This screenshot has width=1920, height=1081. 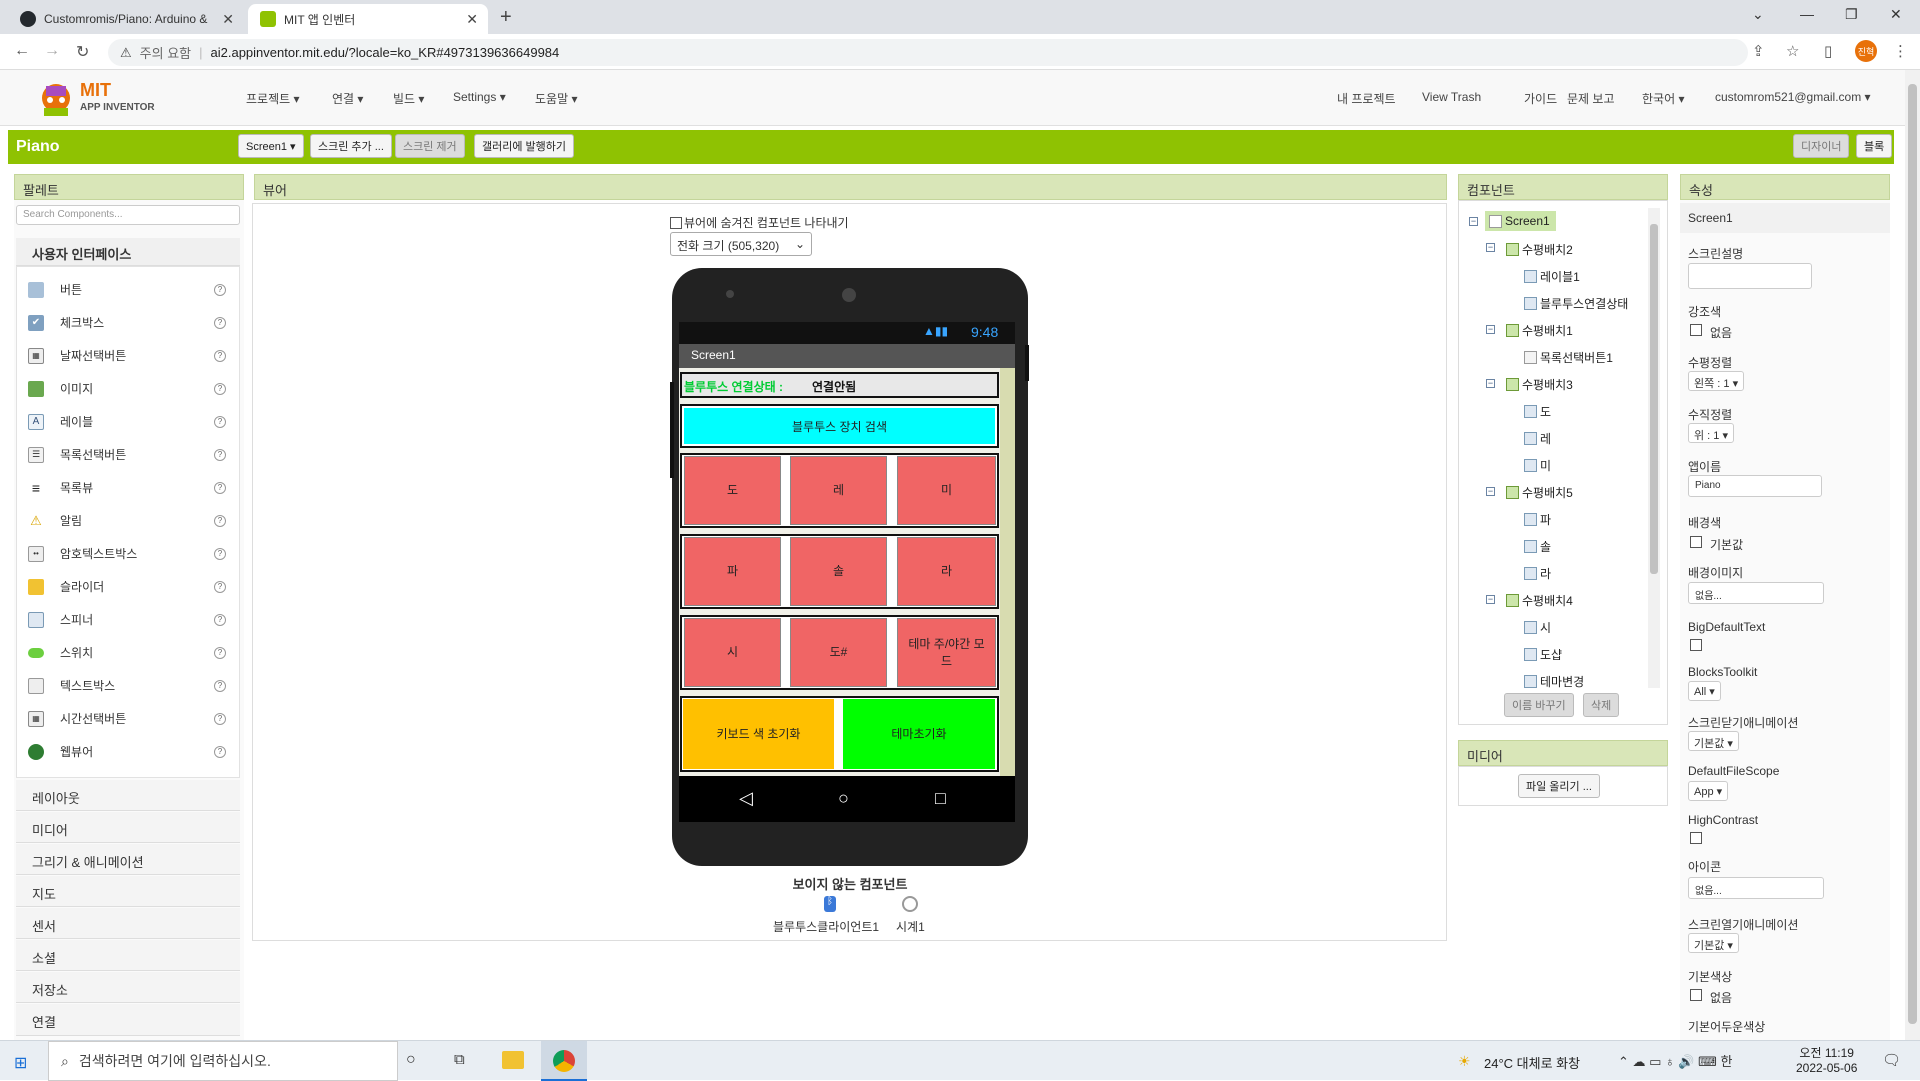 What do you see at coordinates (128, 652) in the screenshot?
I see `palette-item-switch: 스위치?` at bounding box center [128, 652].